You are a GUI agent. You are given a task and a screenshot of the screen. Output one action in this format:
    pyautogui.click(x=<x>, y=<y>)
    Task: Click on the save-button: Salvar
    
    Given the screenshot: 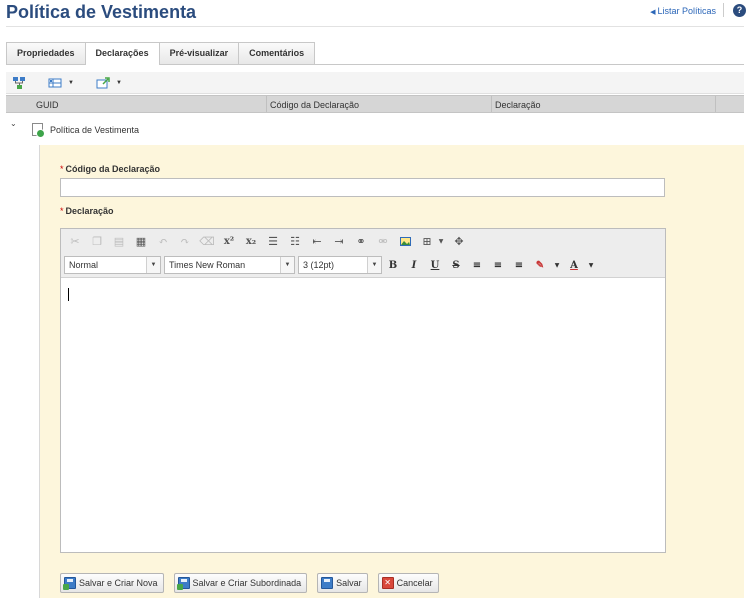 What is the action you would take?
    pyautogui.click(x=342, y=583)
    